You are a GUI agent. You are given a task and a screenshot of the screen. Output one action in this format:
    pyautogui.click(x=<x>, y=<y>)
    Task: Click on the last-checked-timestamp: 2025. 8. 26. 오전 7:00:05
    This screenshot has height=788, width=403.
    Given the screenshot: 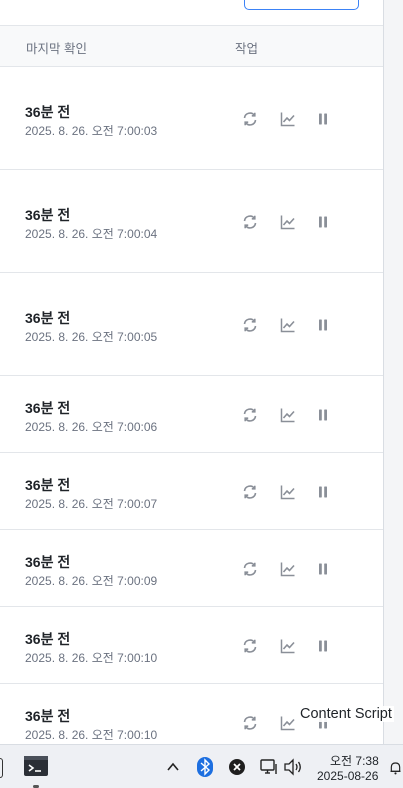 What is the action you would take?
    pyautogui.click(x=91, y=337)
    